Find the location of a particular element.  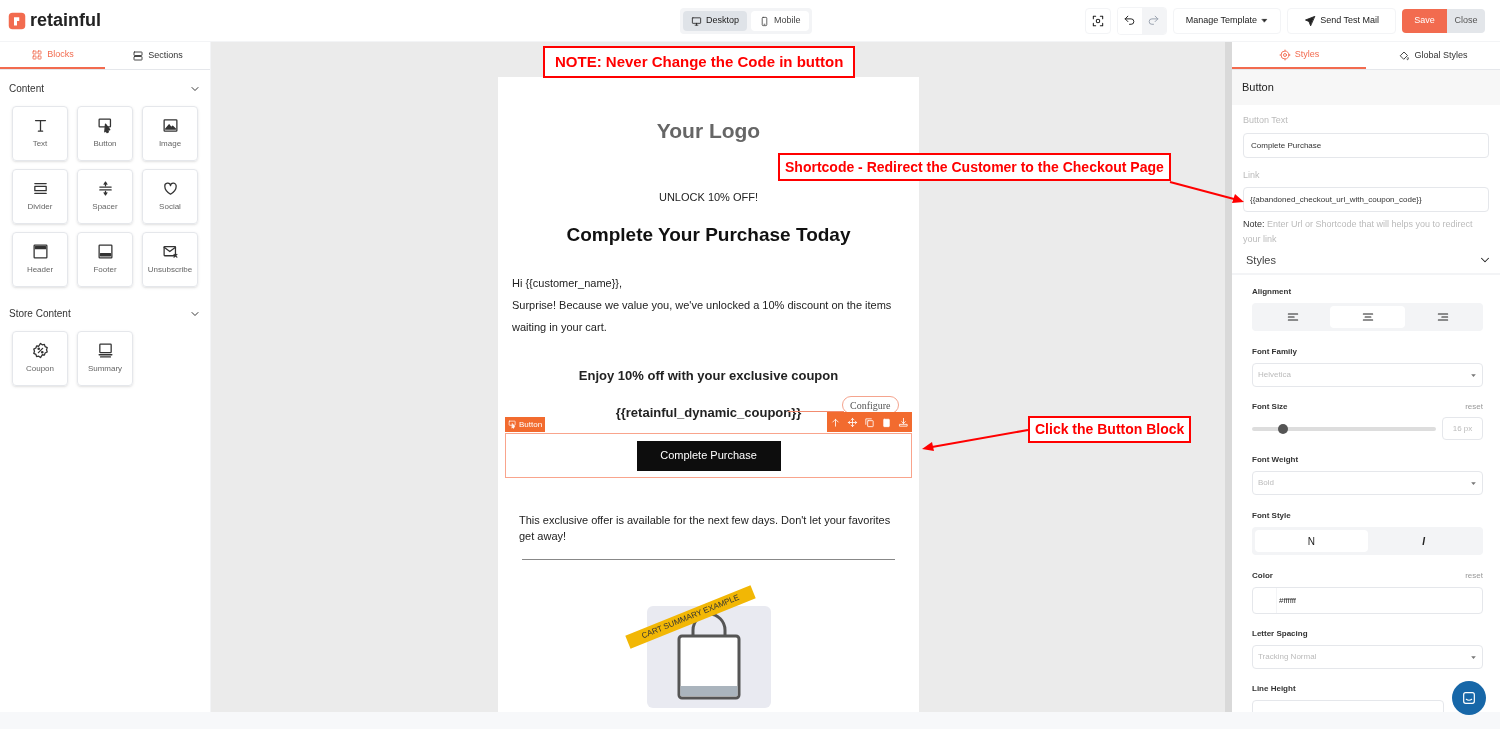

section-title: Store Content is located at coordinates (40, 314).